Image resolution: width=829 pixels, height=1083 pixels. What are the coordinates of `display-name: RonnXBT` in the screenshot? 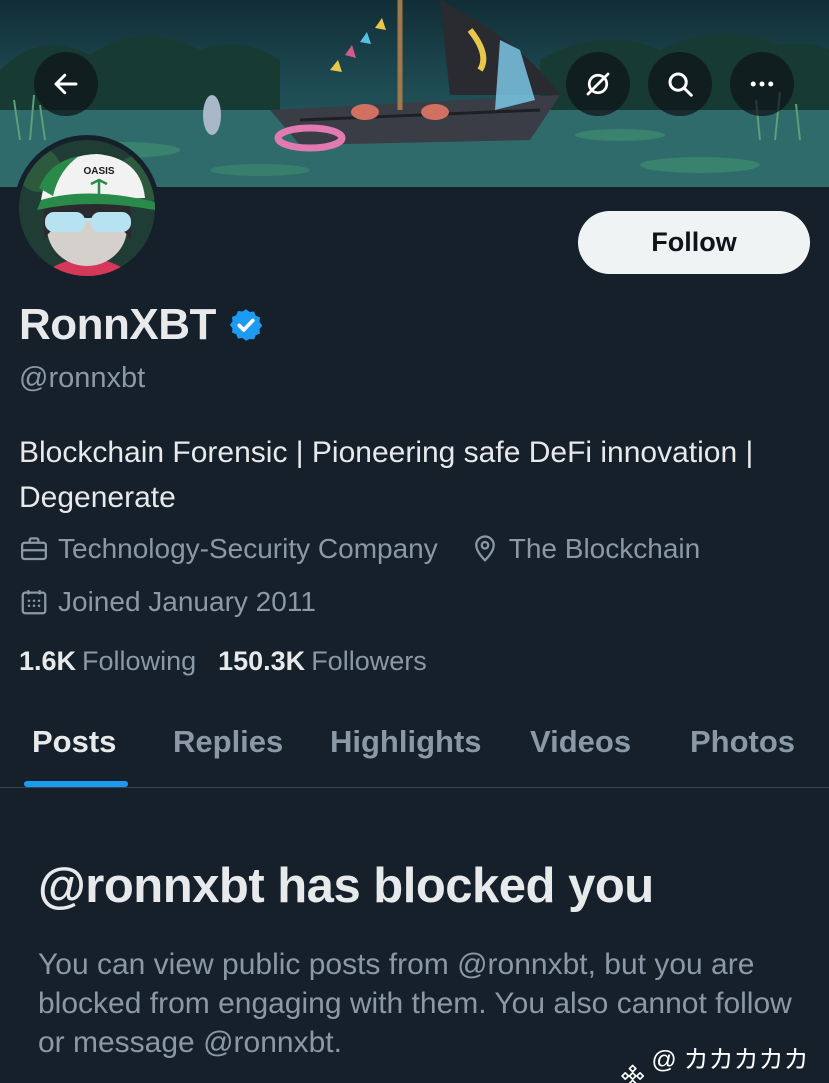 It's located at (117, 324).